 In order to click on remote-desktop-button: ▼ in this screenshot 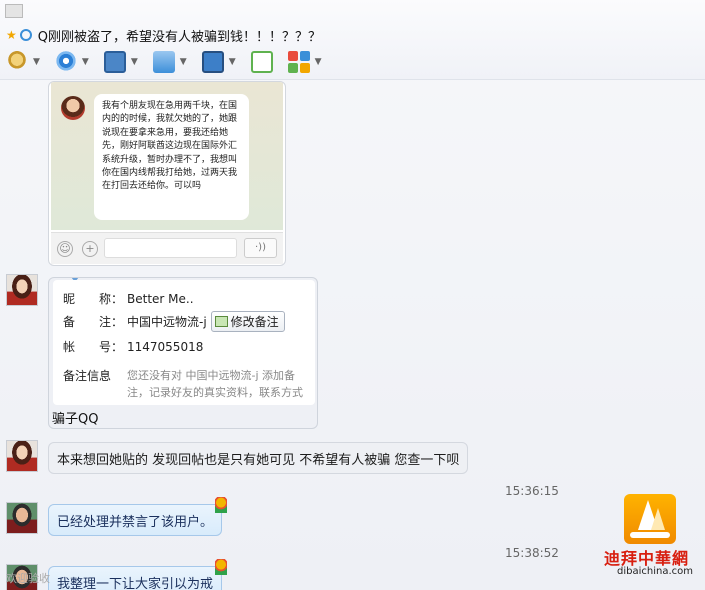, I will do `click(218, 62)`.